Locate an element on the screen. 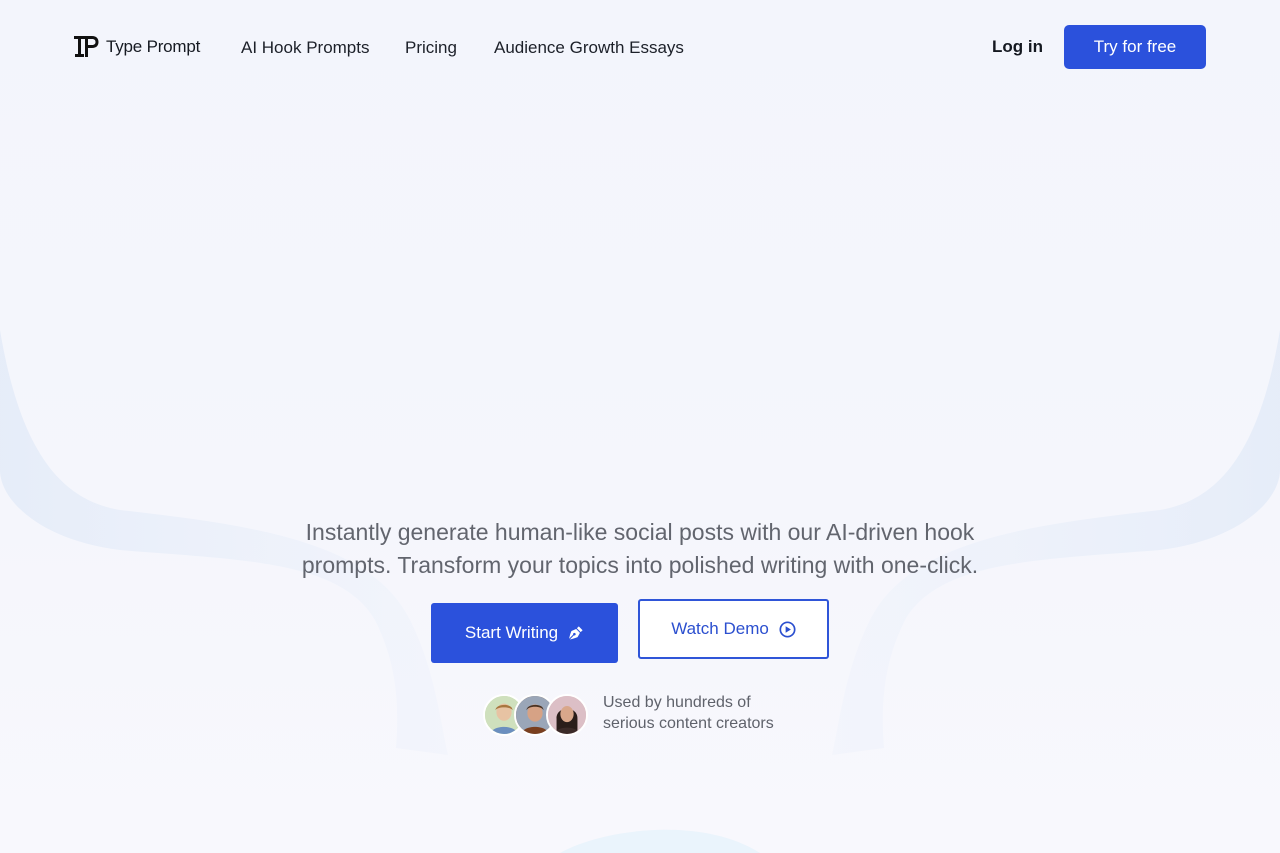 The width and height of the screenshot is (1280, 853). social-proof-line-1: Used by hundreds of is located at coordinates (677, 702).